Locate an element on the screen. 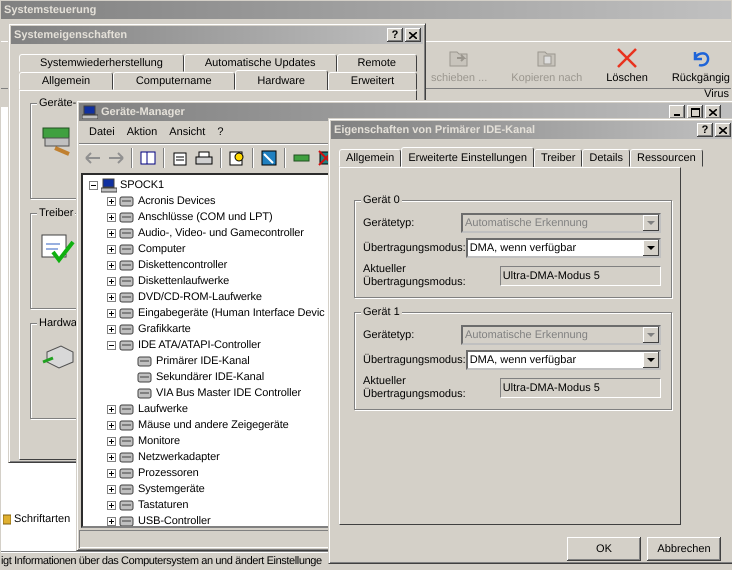  tree-item: Netzwerkadapter is located at coordinates (179, 457).